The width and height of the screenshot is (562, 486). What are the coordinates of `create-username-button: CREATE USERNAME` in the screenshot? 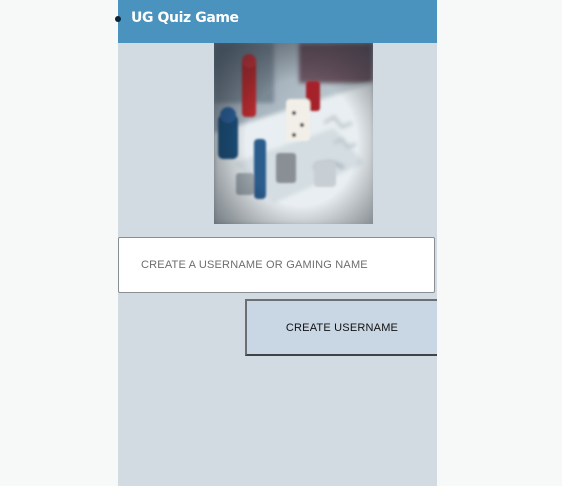 It's located at (341, 327).